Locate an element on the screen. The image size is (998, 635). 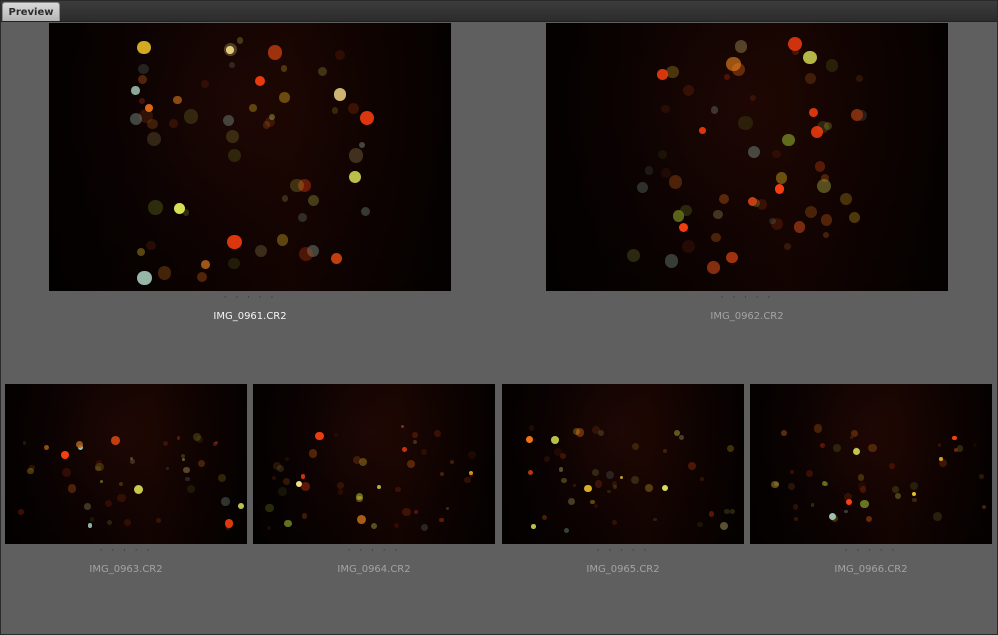
tab-preview: Preview is located at coordinates (31, 11).